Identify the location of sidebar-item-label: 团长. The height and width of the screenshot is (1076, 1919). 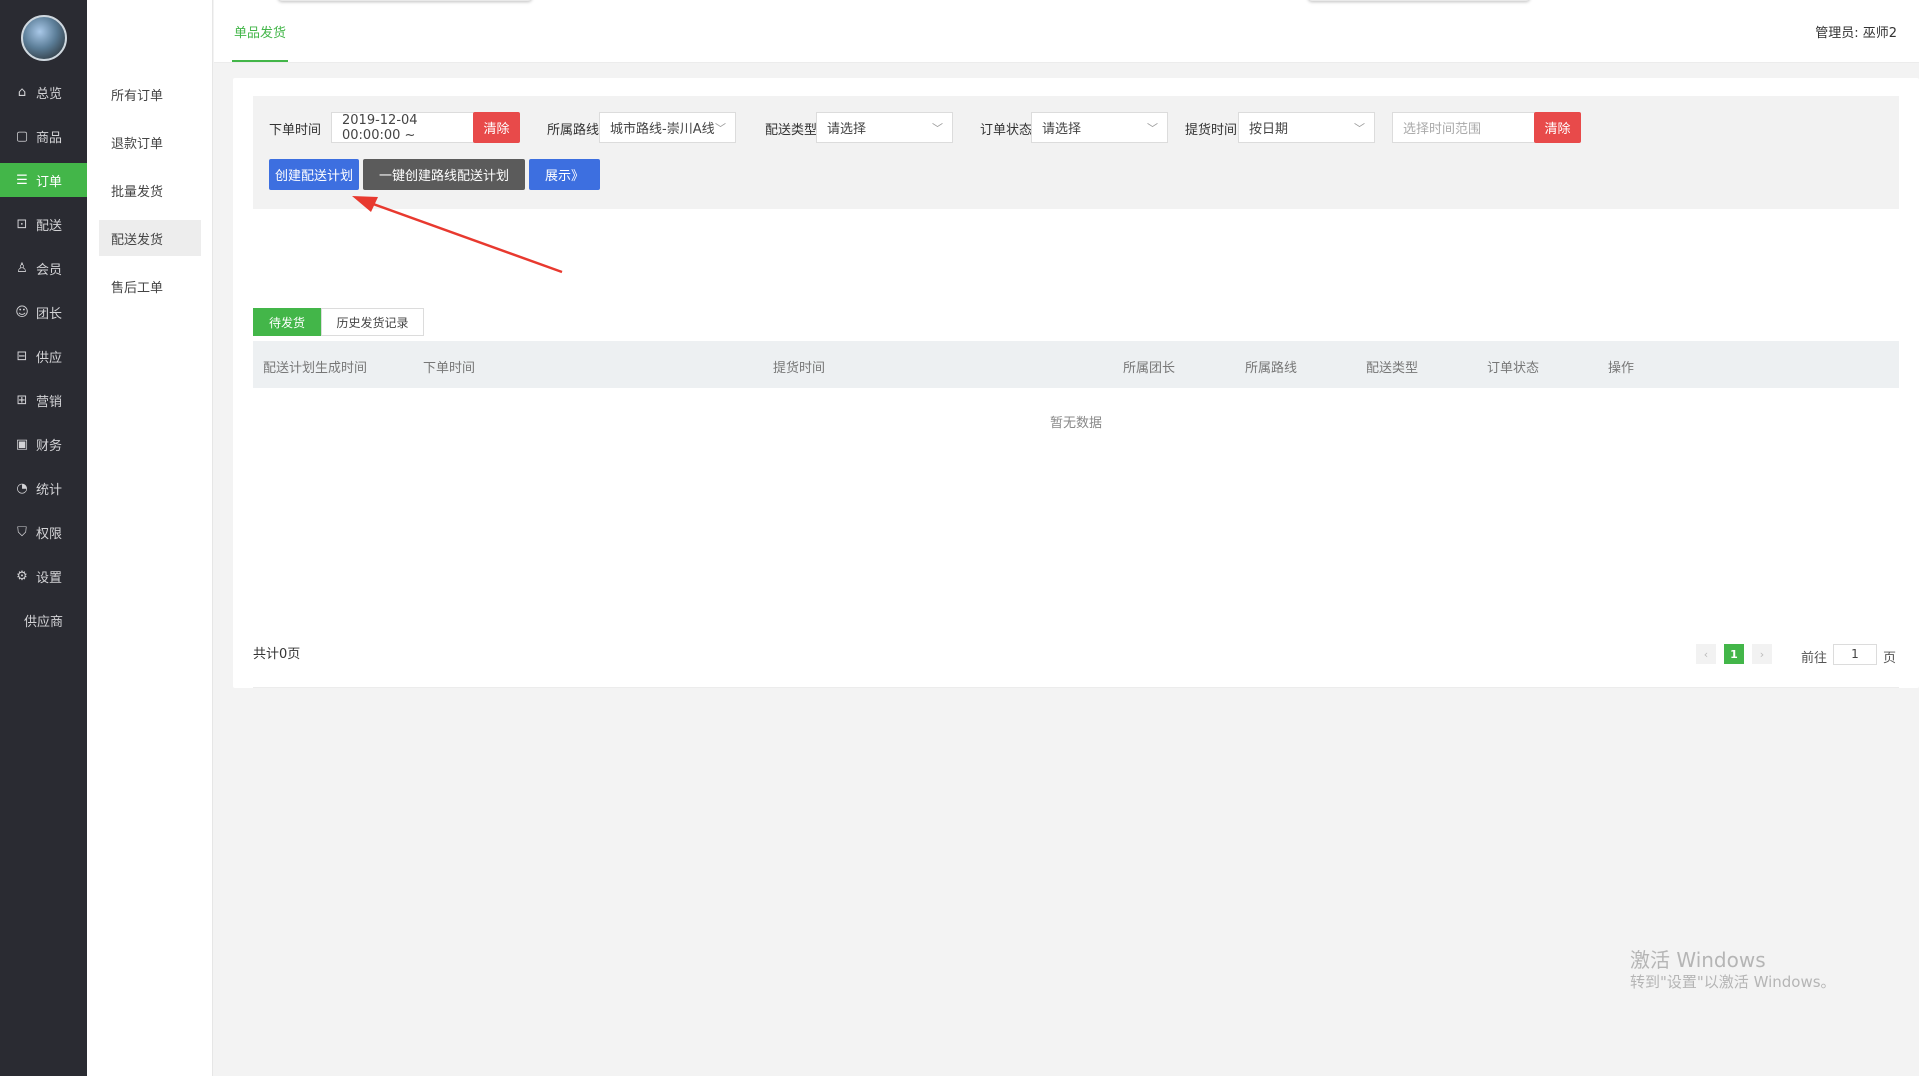
(49, 314).